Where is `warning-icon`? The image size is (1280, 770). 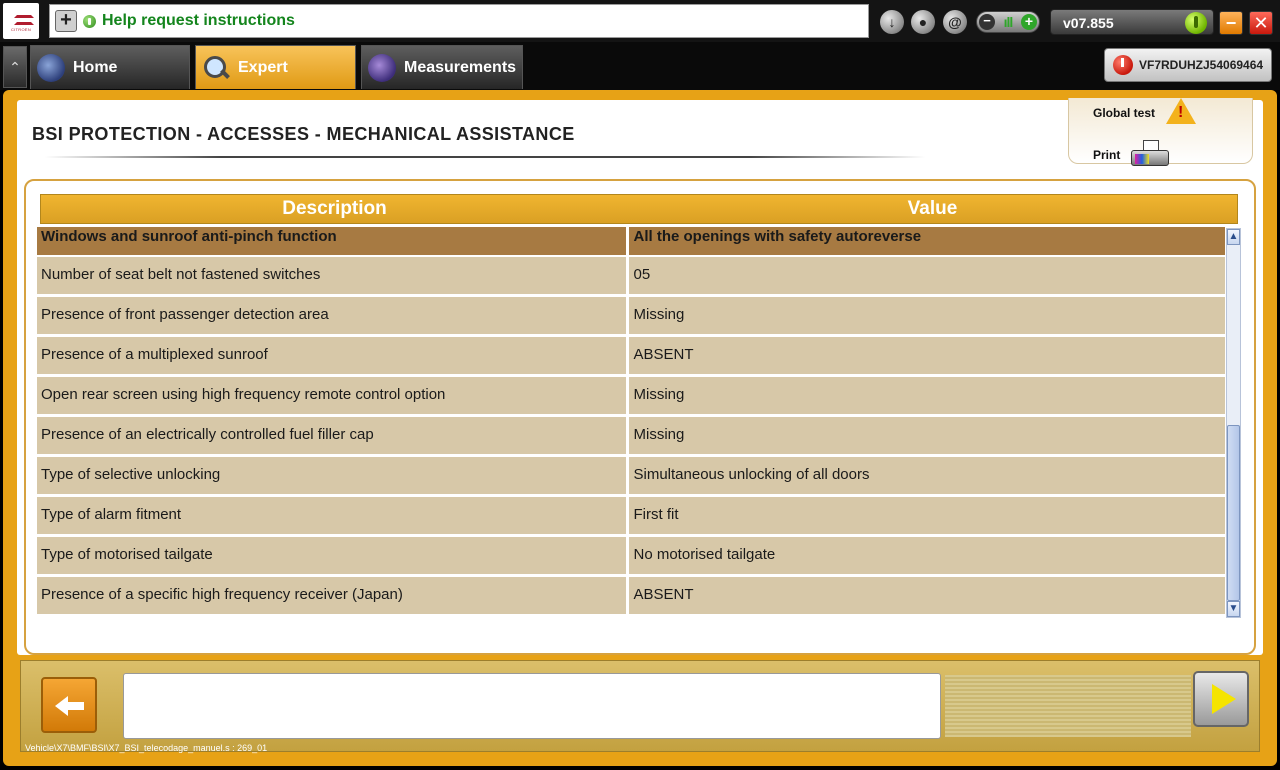
warning-icon is located at coordinates (1181, 111).